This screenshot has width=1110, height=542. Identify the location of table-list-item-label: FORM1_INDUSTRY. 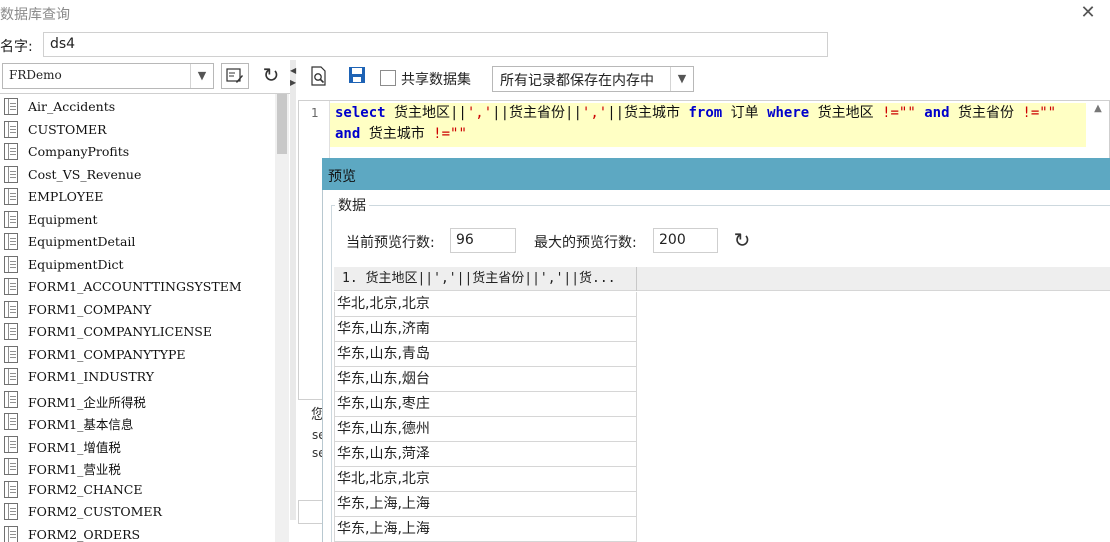
(91, 376).